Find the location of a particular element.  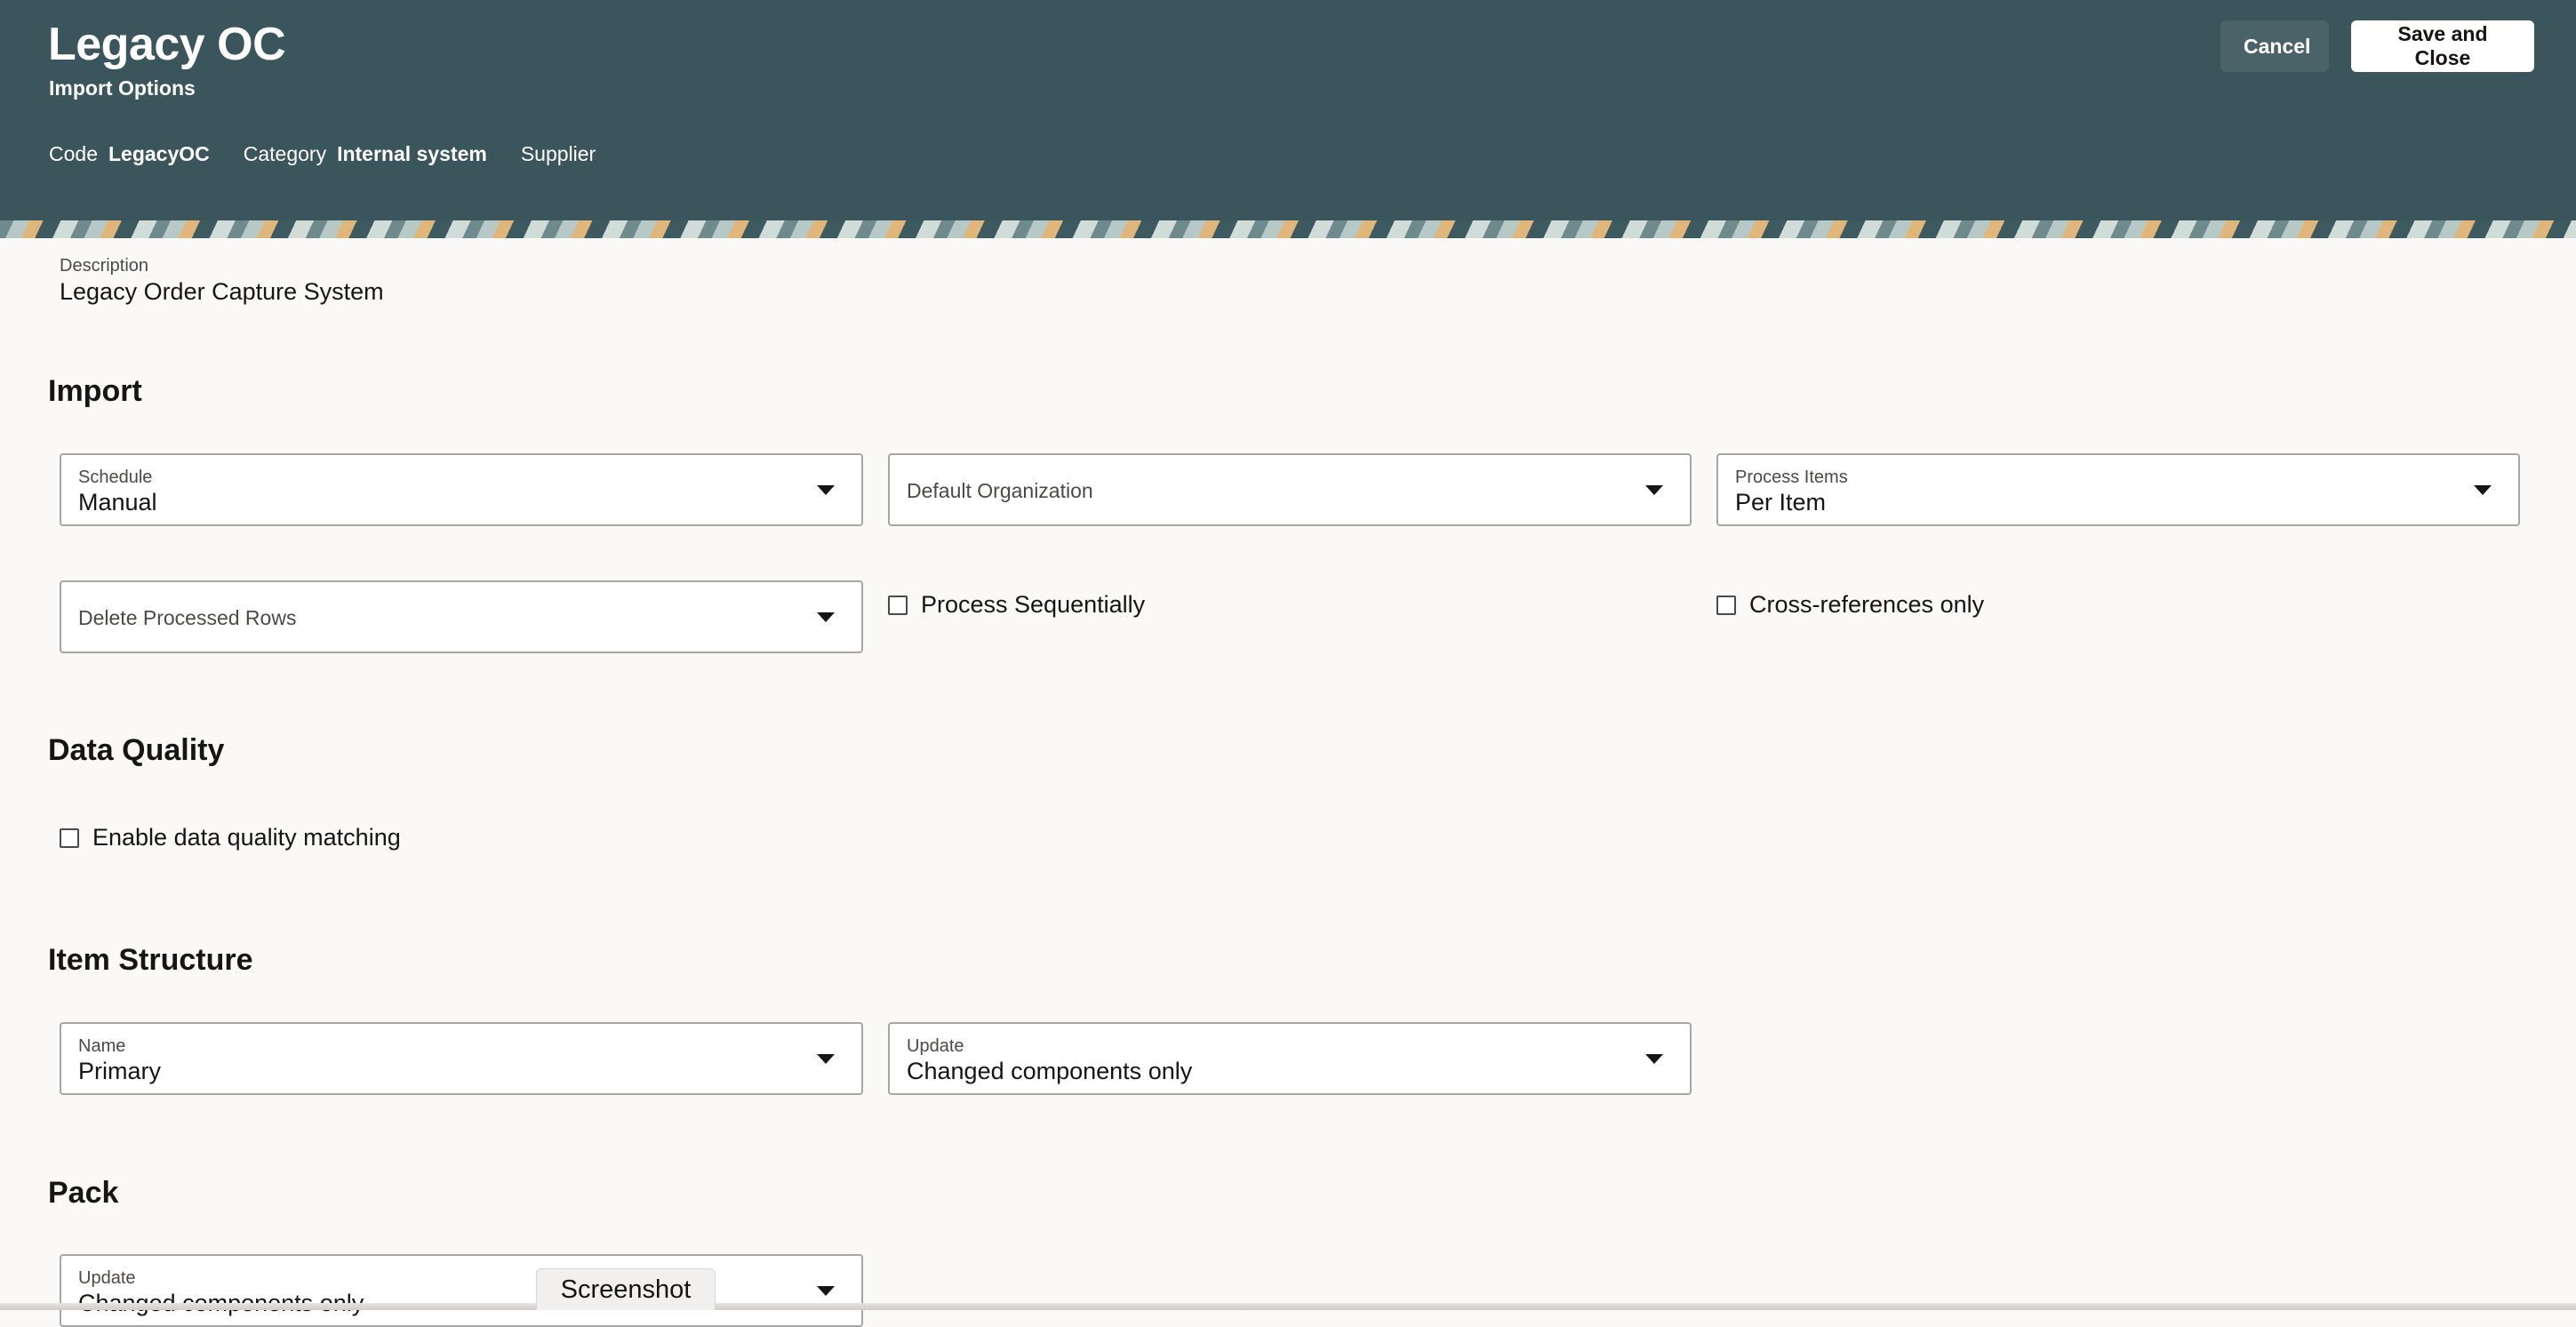

delete-processed-rows-select: Delete Processed Rows is located at coordinates (461, 616).